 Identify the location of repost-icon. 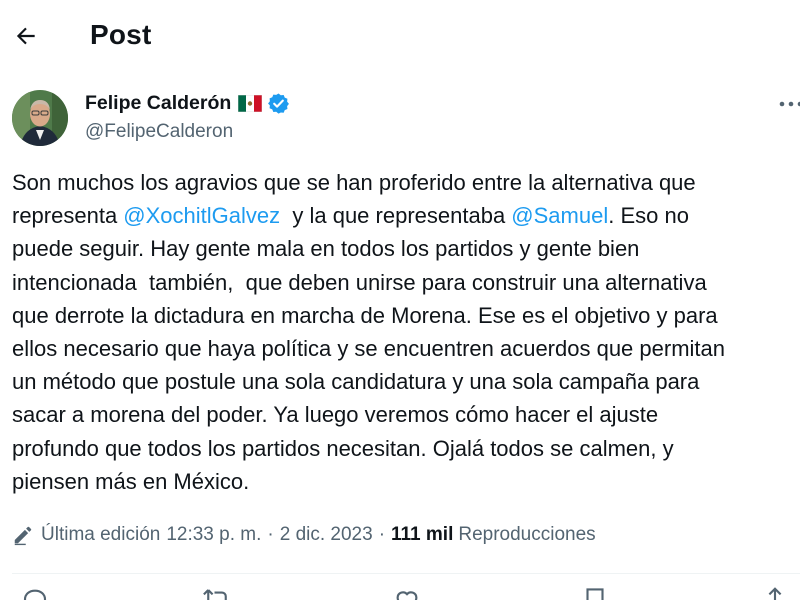
(215, 594).